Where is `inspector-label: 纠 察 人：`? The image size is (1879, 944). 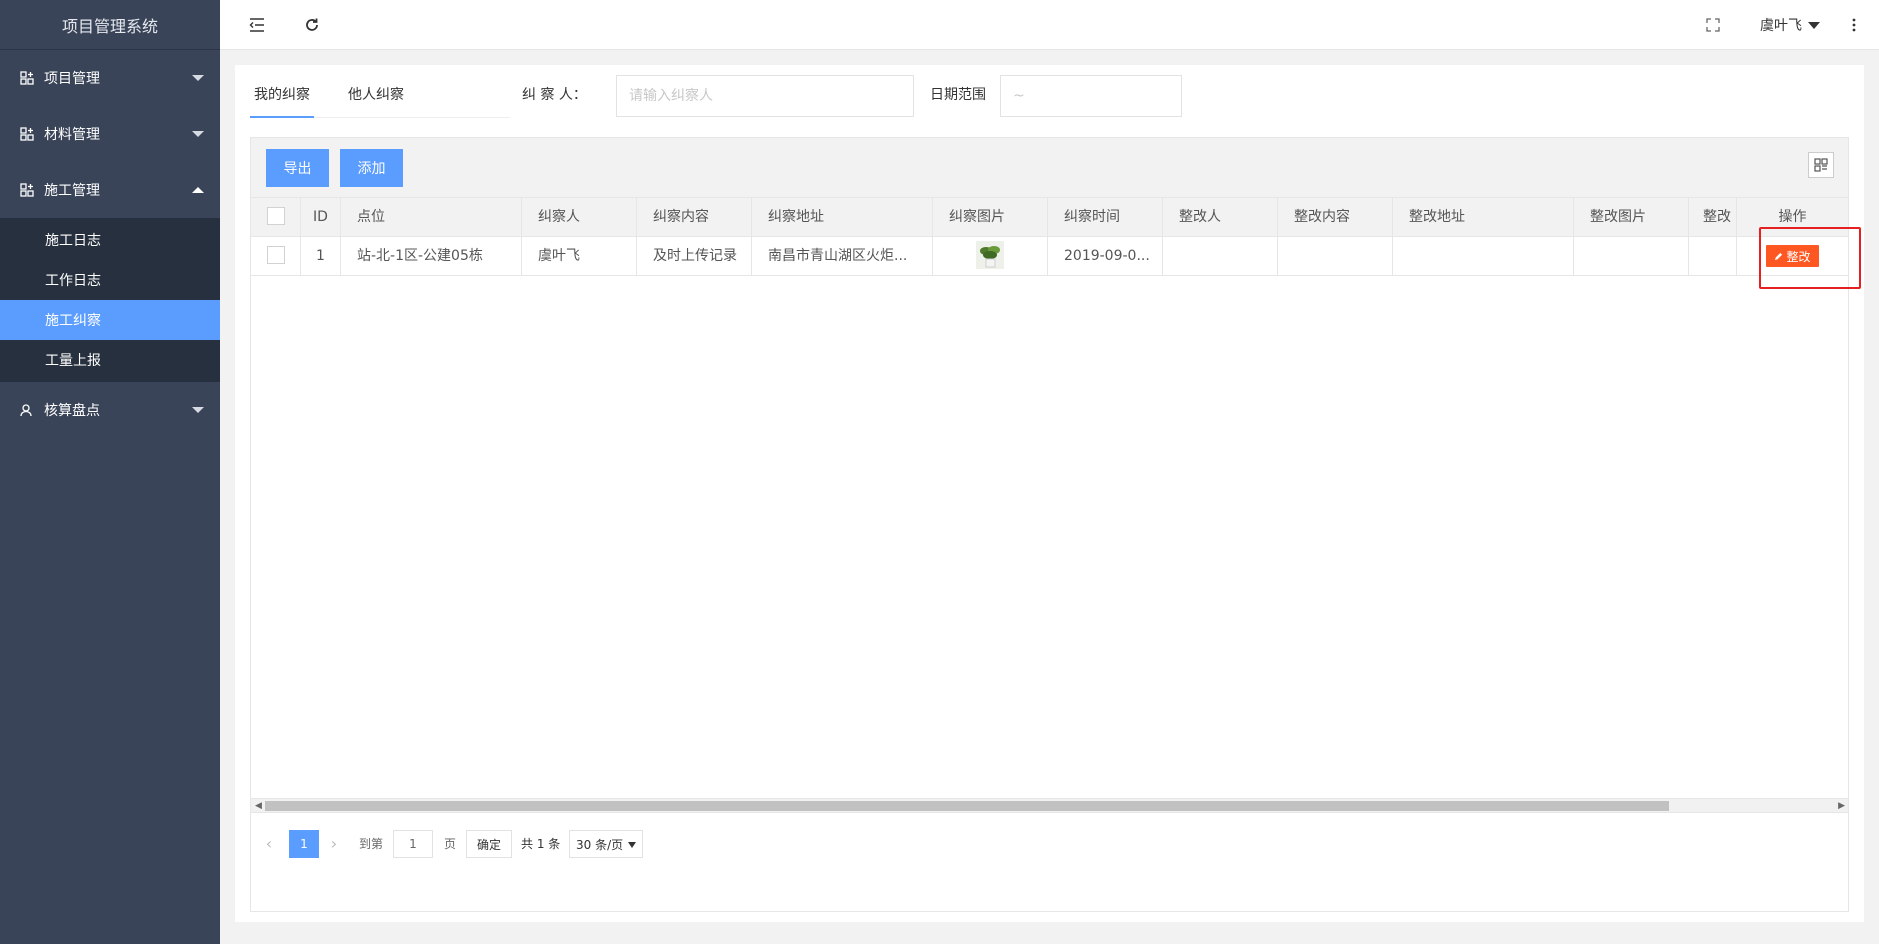
inspector-label: 纠 察 人： is located at coordinates (554, 95).